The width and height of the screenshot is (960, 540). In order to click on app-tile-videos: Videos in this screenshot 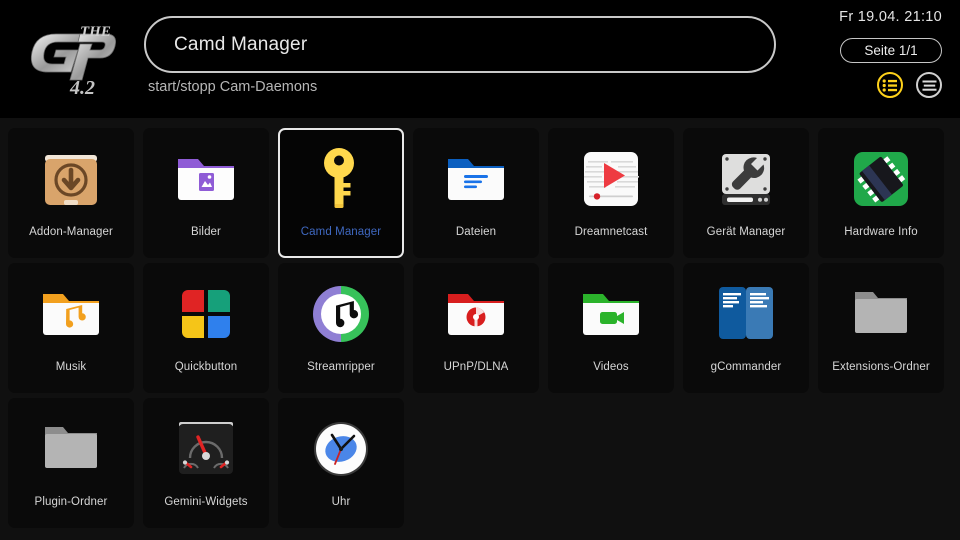, I will do `click(611, 328)`.